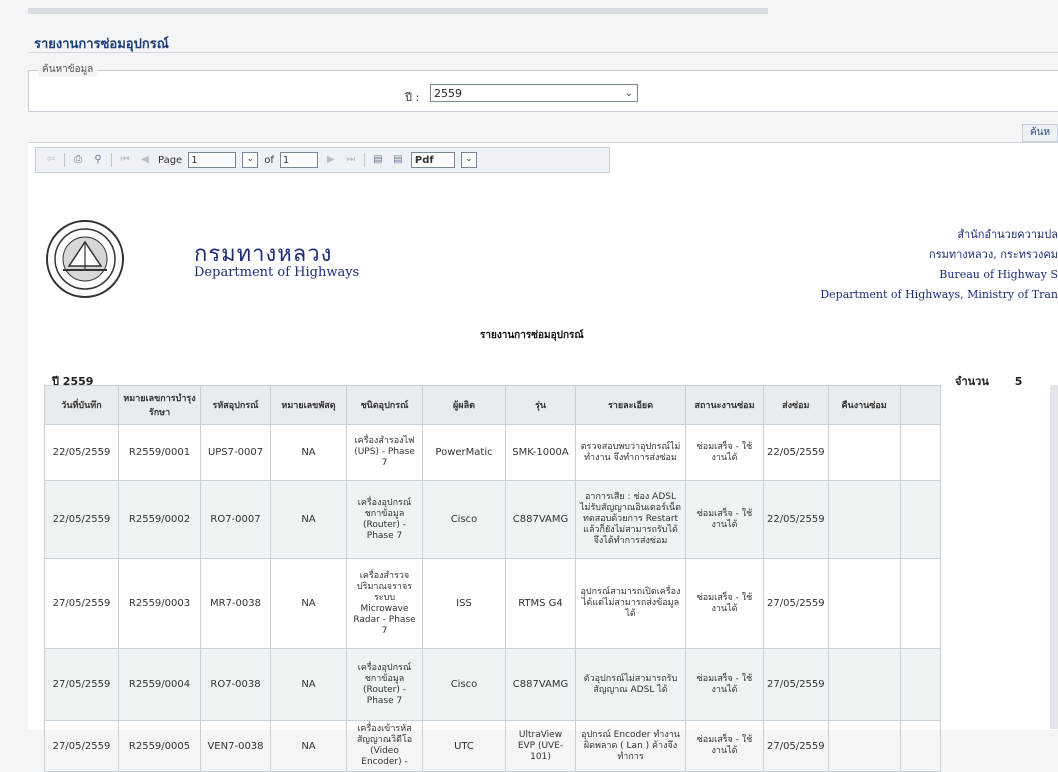  What do you see at coordinates (98, 160) in the screenshot?
I see `find-icon: ⚲` at bounding box center [98, 160].